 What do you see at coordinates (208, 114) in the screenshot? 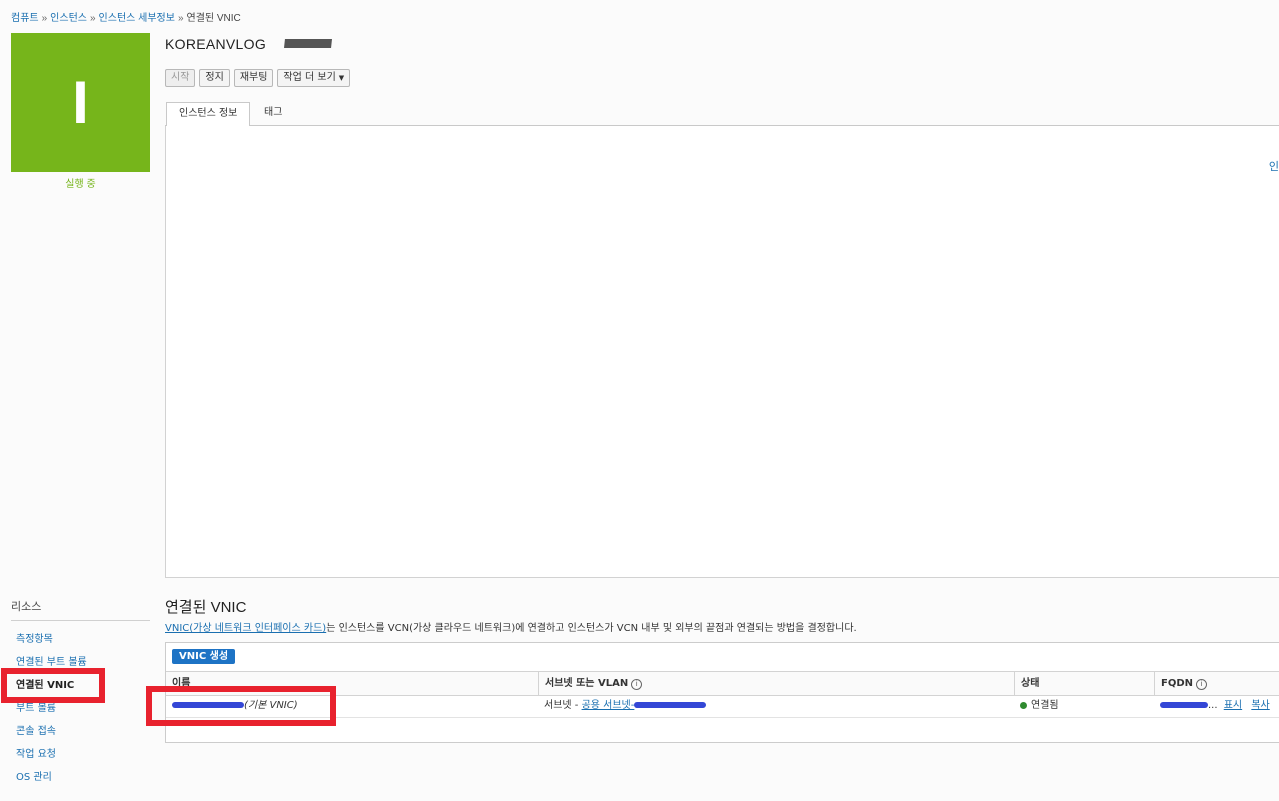
I see `tab-instance-info: 인스턴스 정보` at bounding box center [208, 114].